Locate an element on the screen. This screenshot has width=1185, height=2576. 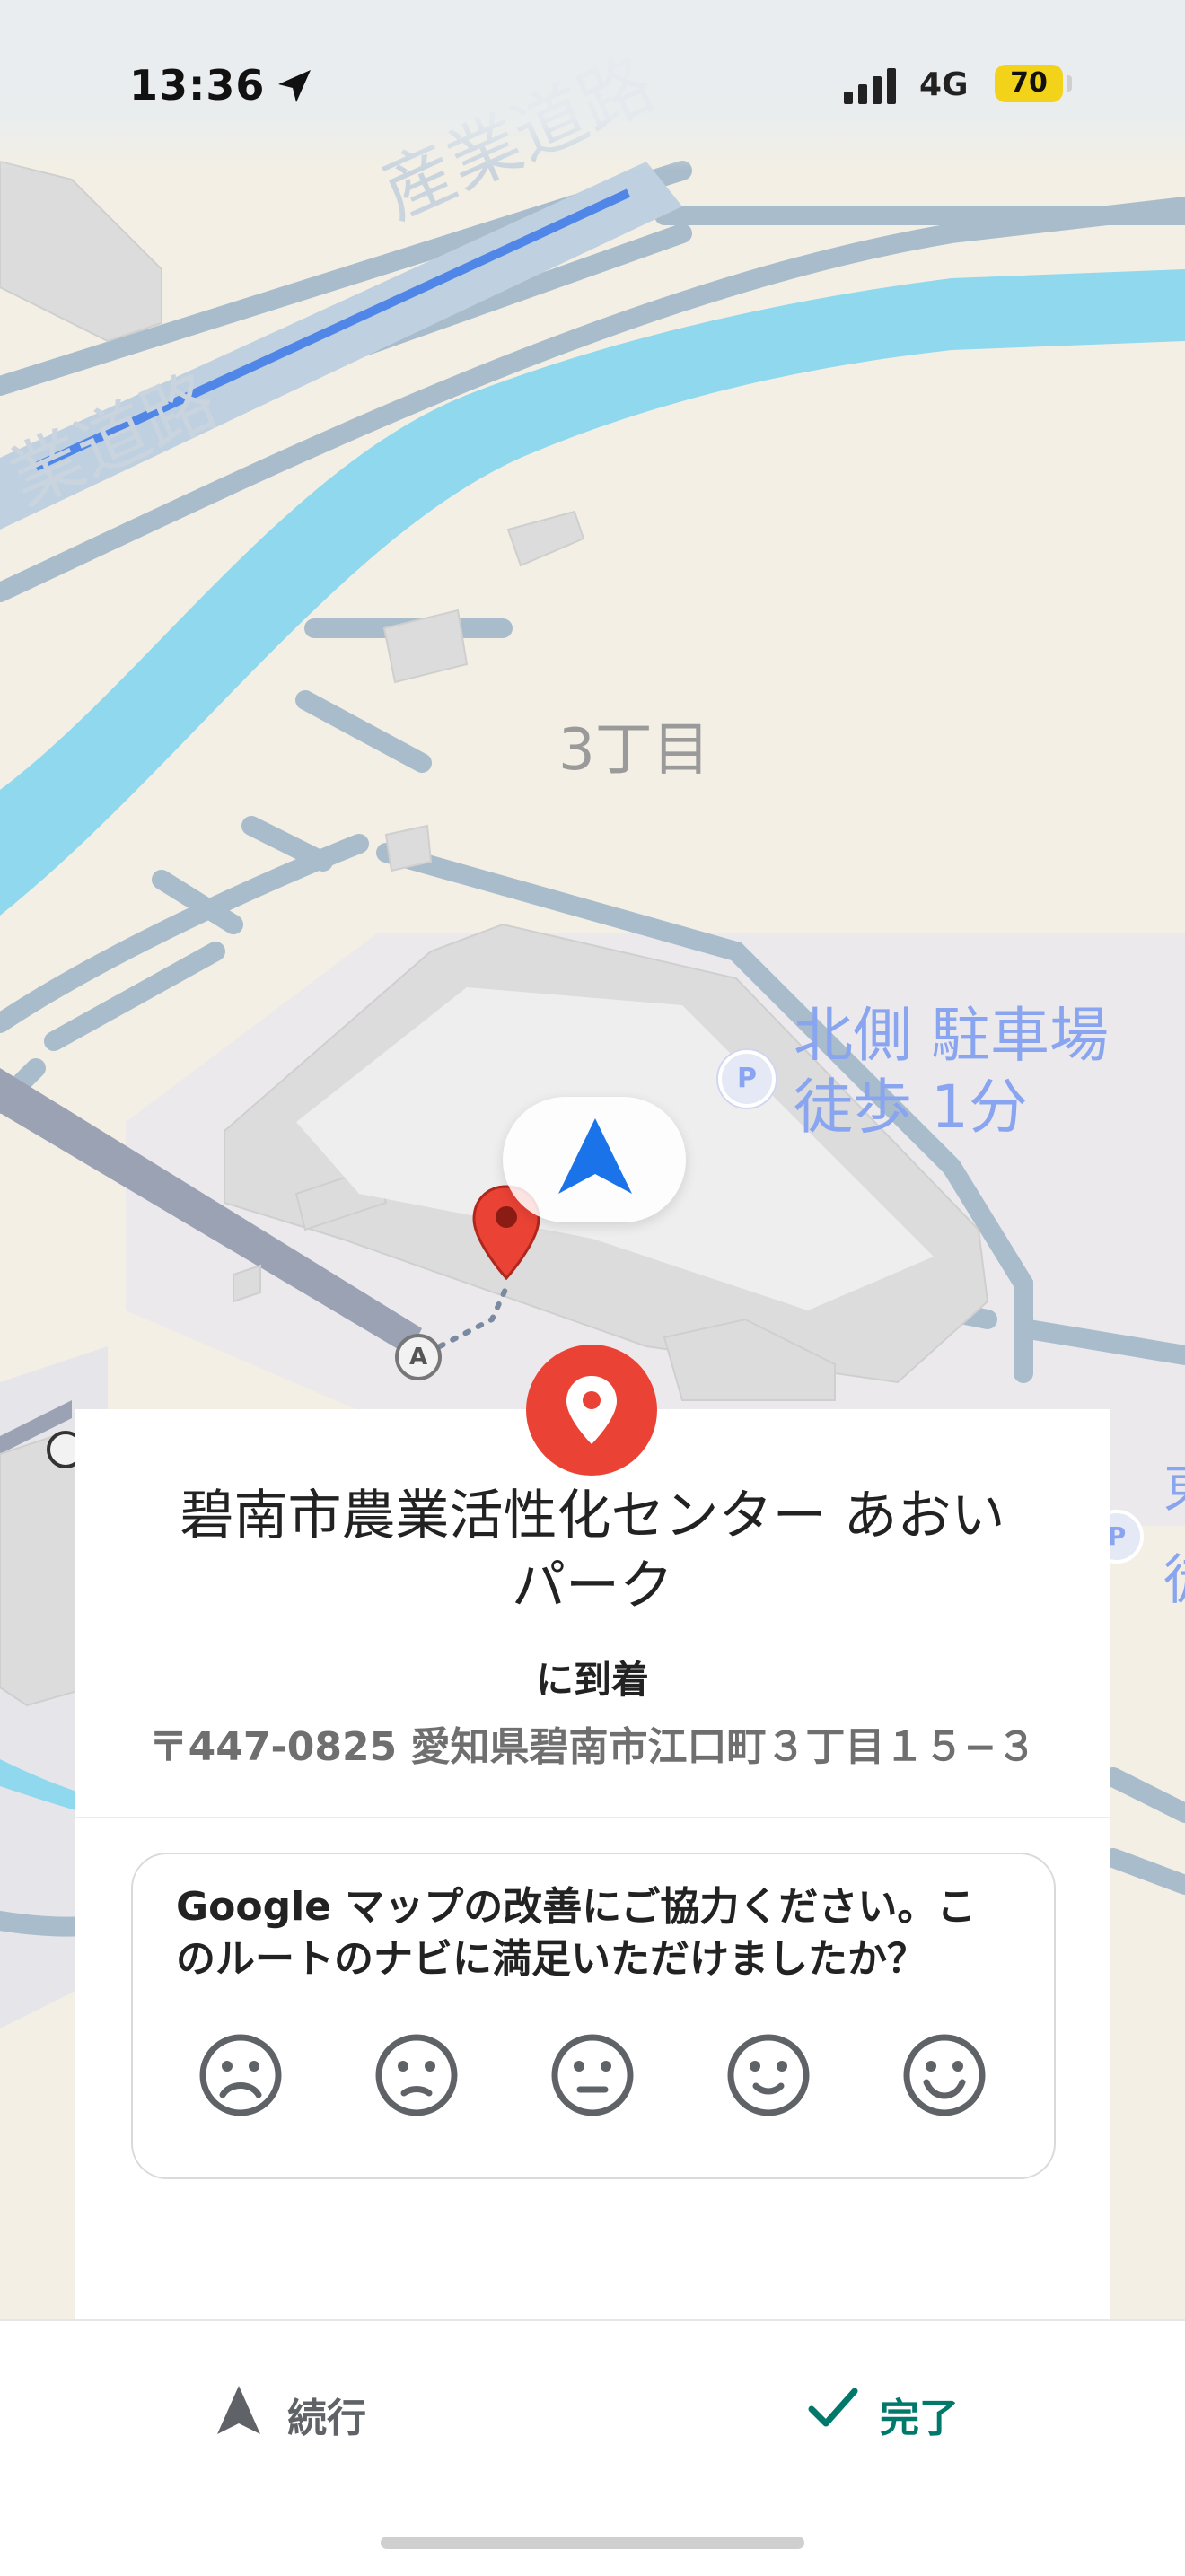
rating-row is located at coordinates (593, 2075).